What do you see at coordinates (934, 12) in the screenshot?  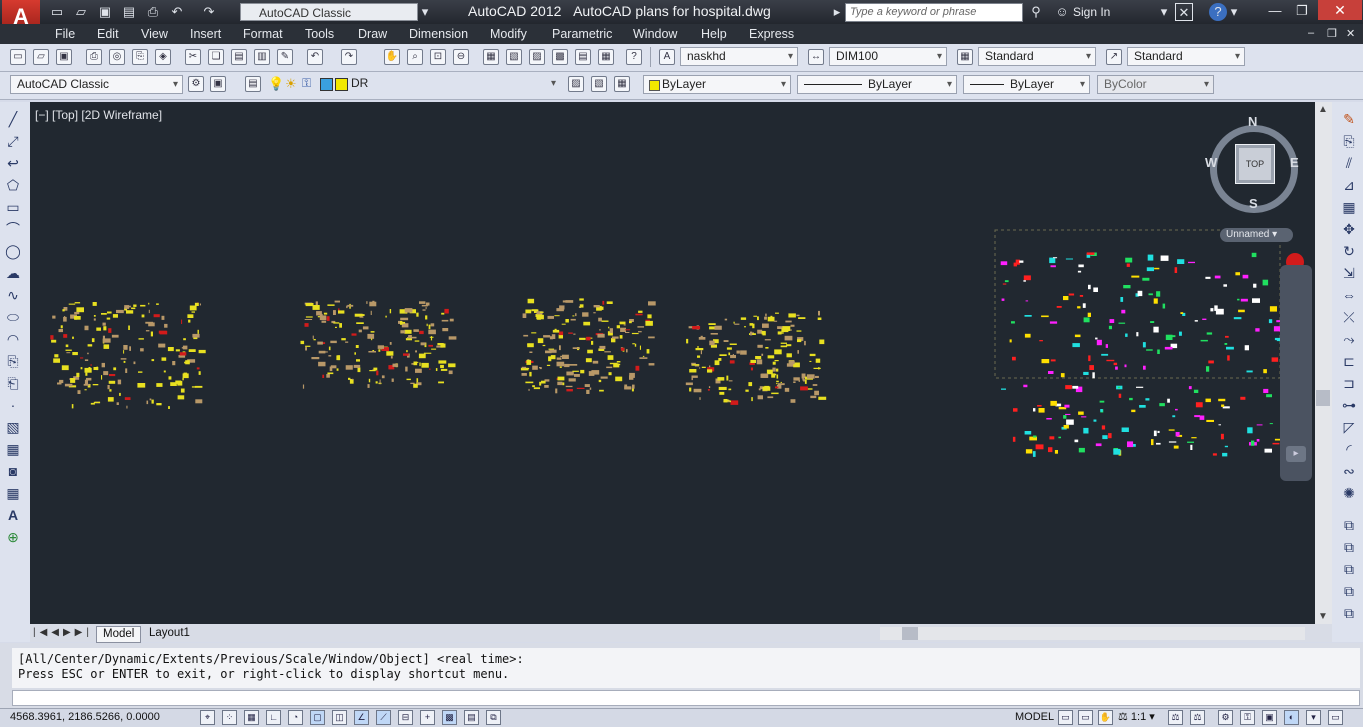 I see `search-input: Type a keyword or phrase` at bounding box center [934, 12].